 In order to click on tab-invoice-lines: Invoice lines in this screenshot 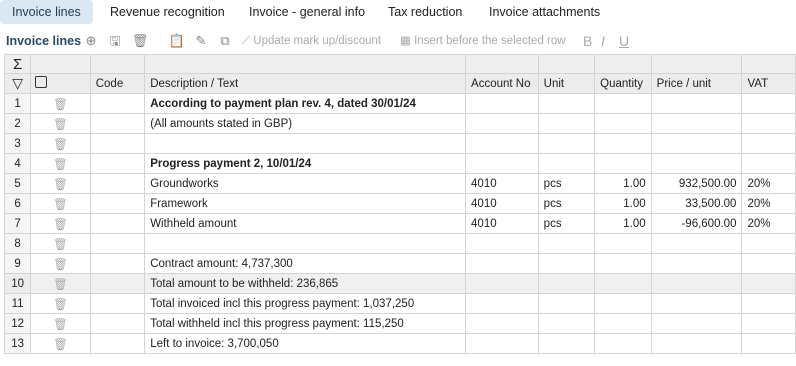, I will do `click(46, 12)`.